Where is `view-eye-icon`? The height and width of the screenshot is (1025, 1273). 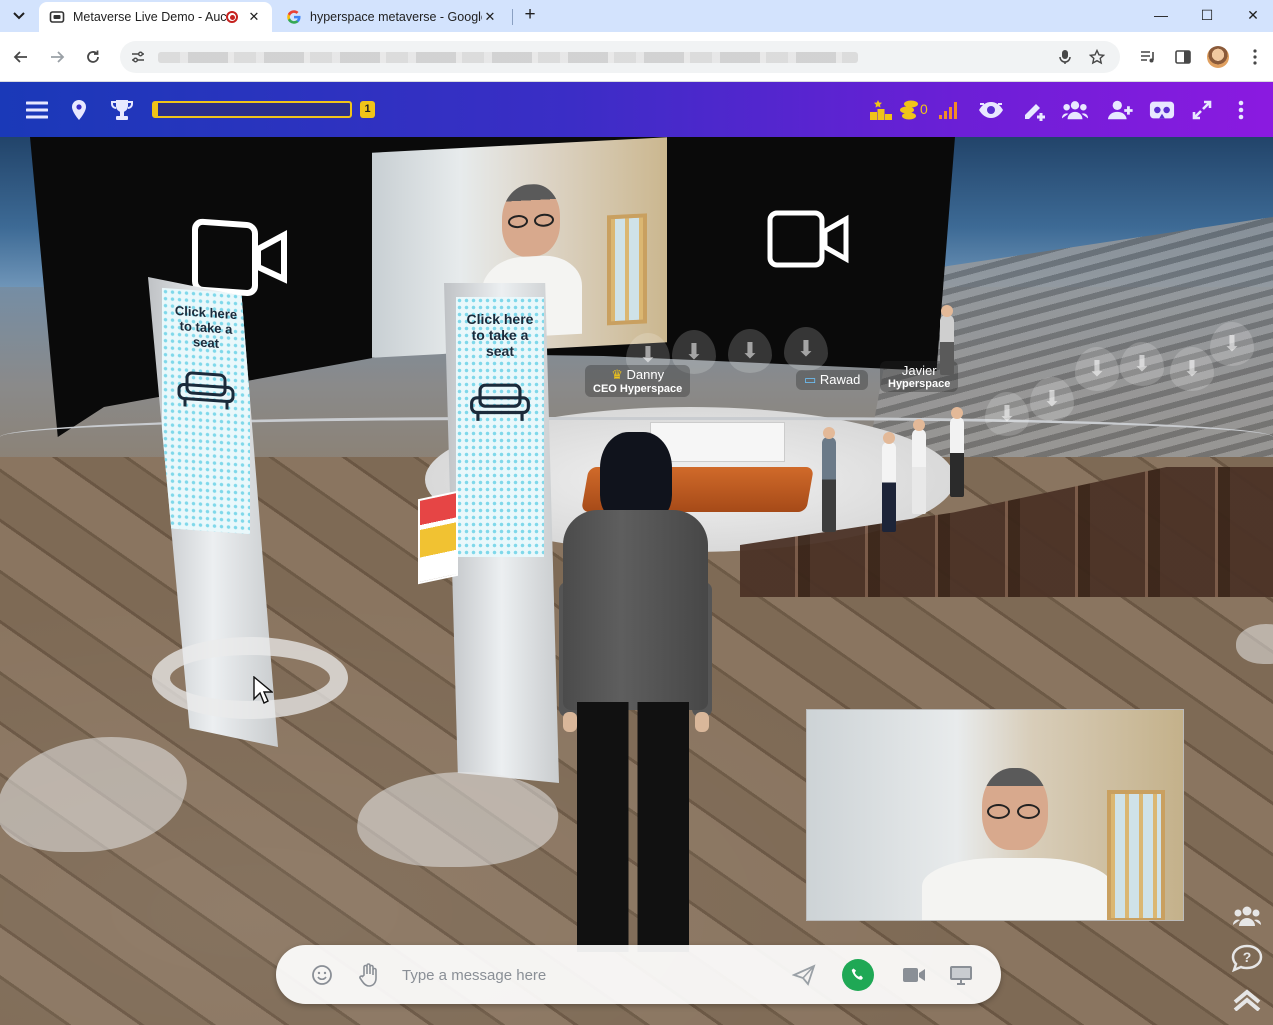 view-eye-icon is located at coordinates (991, 110).